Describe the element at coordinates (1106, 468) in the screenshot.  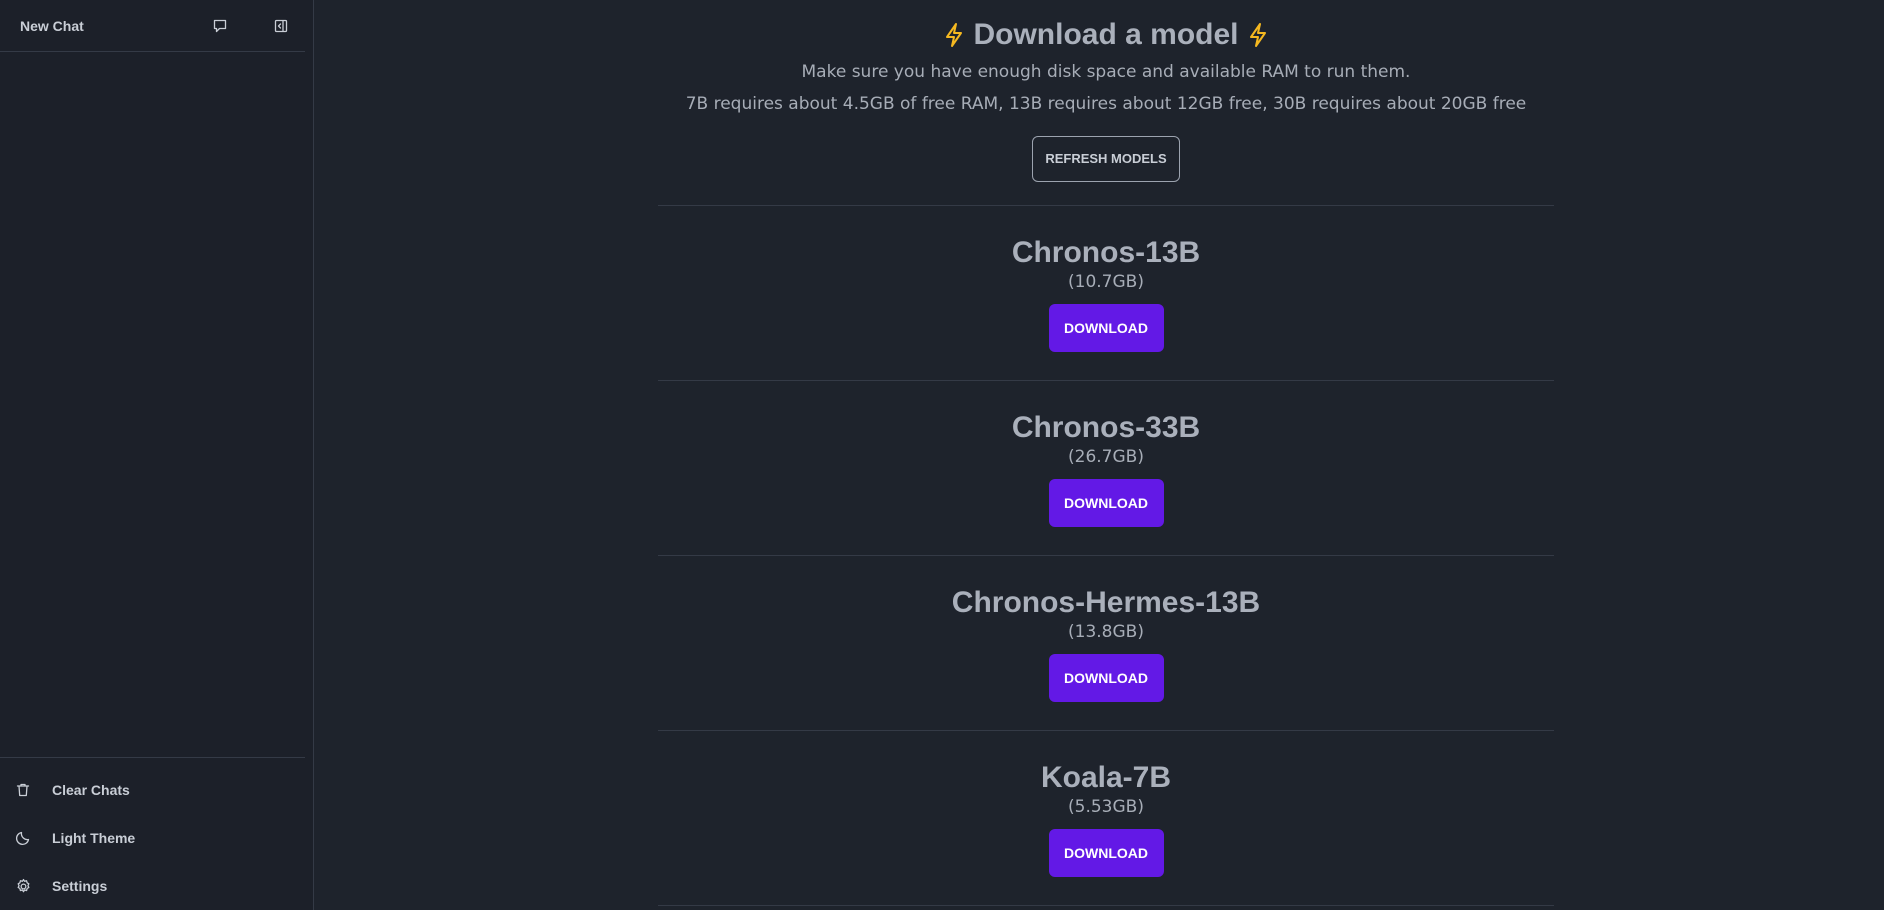
I see `model-card: Chronos-33B (26.7GB) DOWNLOAD` at that location.